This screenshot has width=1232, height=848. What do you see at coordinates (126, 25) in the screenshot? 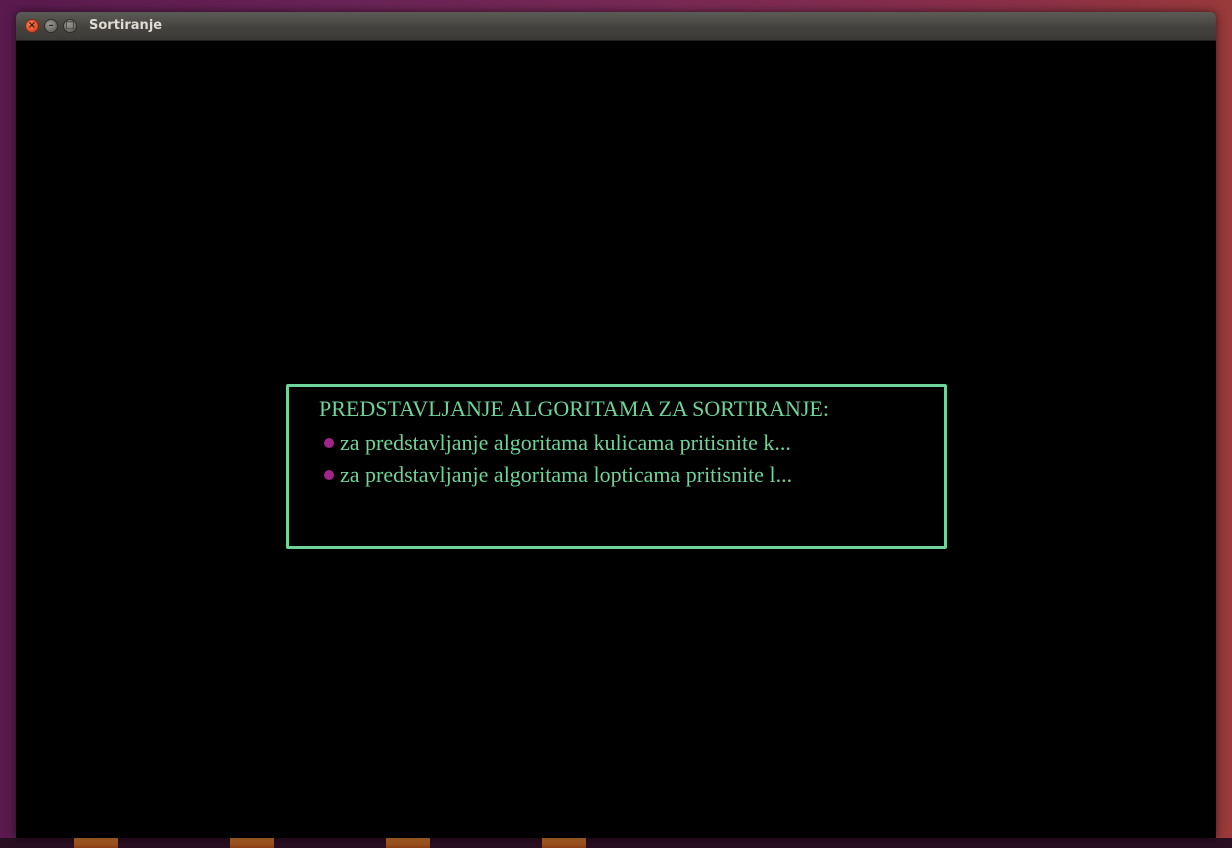
I see `window-title: Sortiranje` at bounding box center [126, 25].